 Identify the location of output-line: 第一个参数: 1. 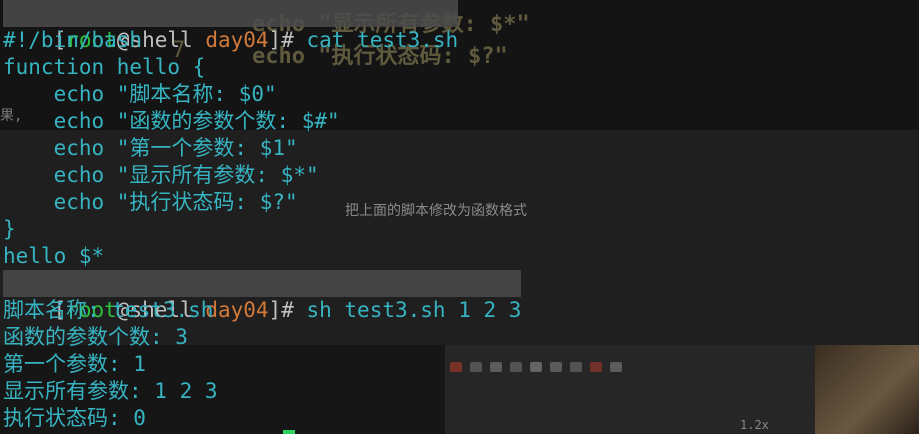
(74, 364).